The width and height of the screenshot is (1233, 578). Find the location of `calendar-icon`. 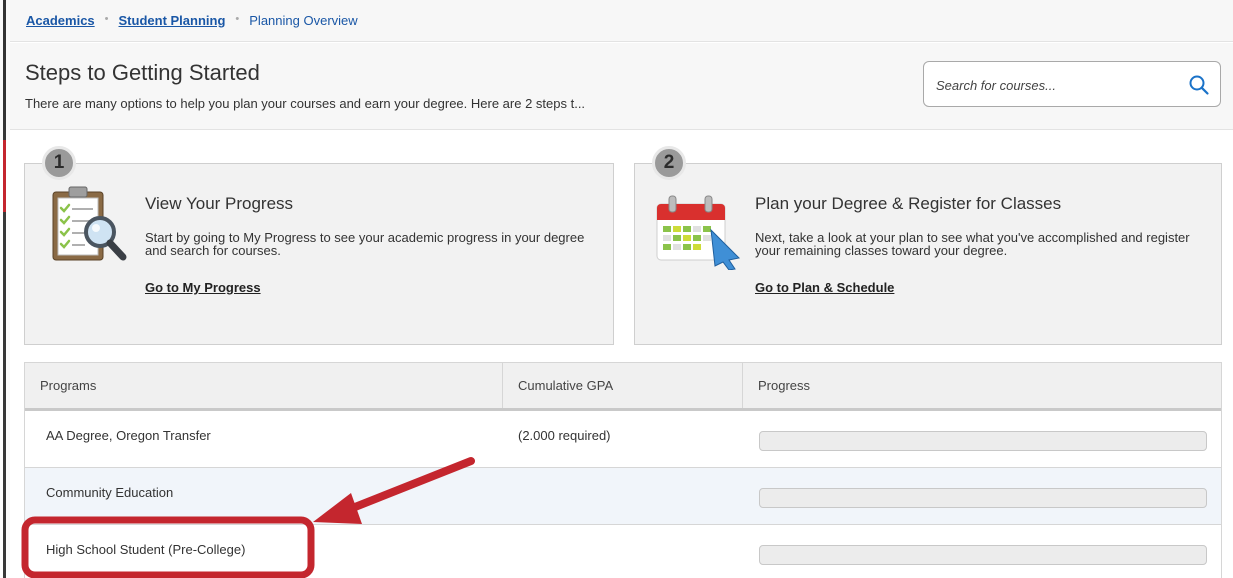

calendar-icon is located at coordinates (698, 232).